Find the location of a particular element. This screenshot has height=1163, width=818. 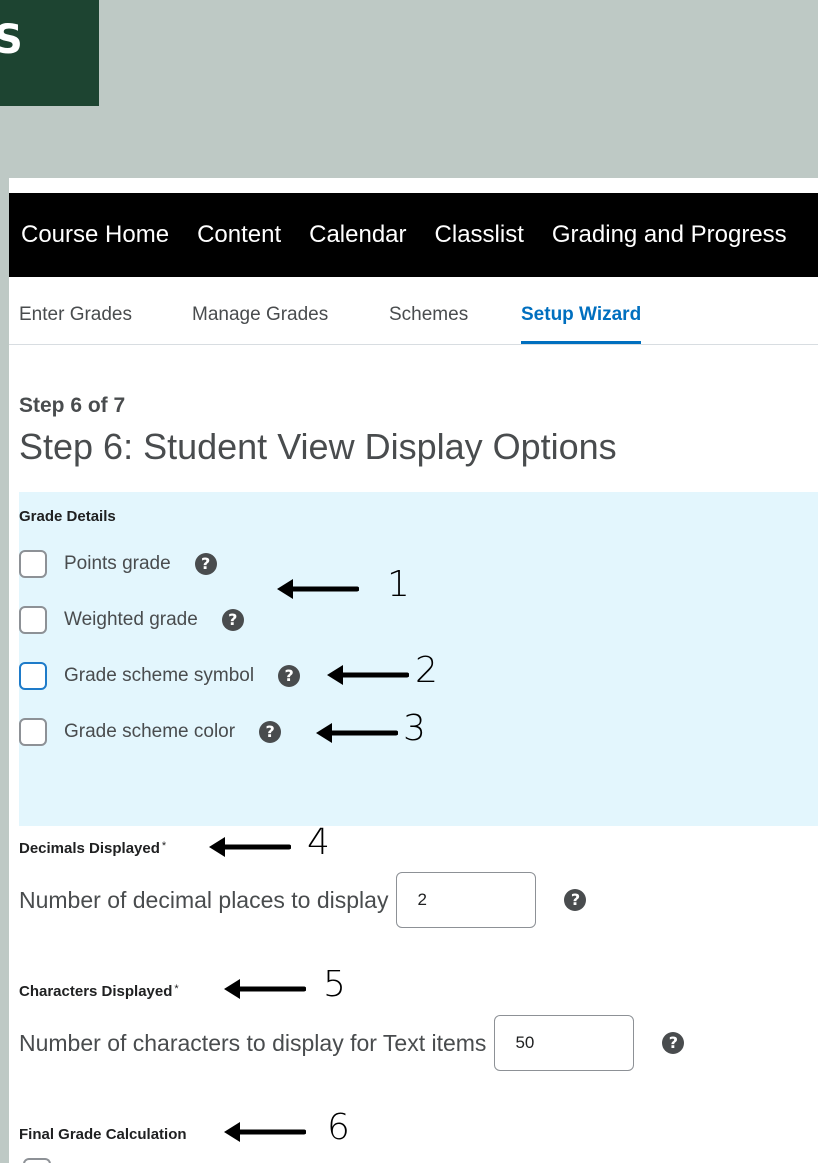

decimals-field-row: Number of decimal places to display ? is located at coordinates (303, 900).